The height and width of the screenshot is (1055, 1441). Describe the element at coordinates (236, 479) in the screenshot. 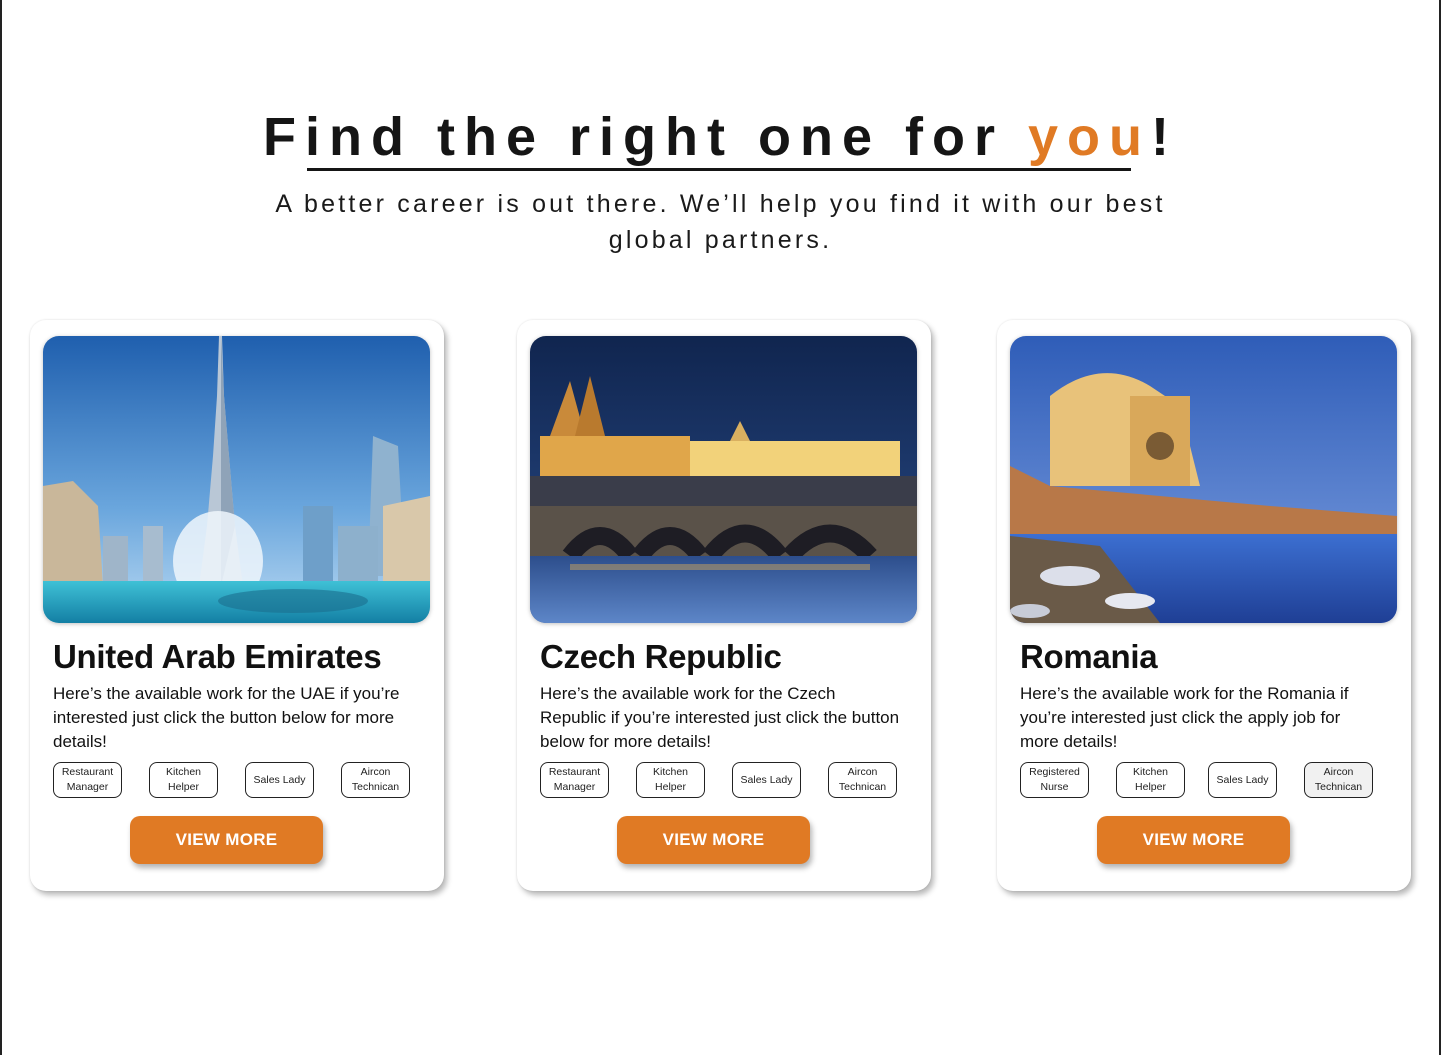

I see `uae-photo` at that location.